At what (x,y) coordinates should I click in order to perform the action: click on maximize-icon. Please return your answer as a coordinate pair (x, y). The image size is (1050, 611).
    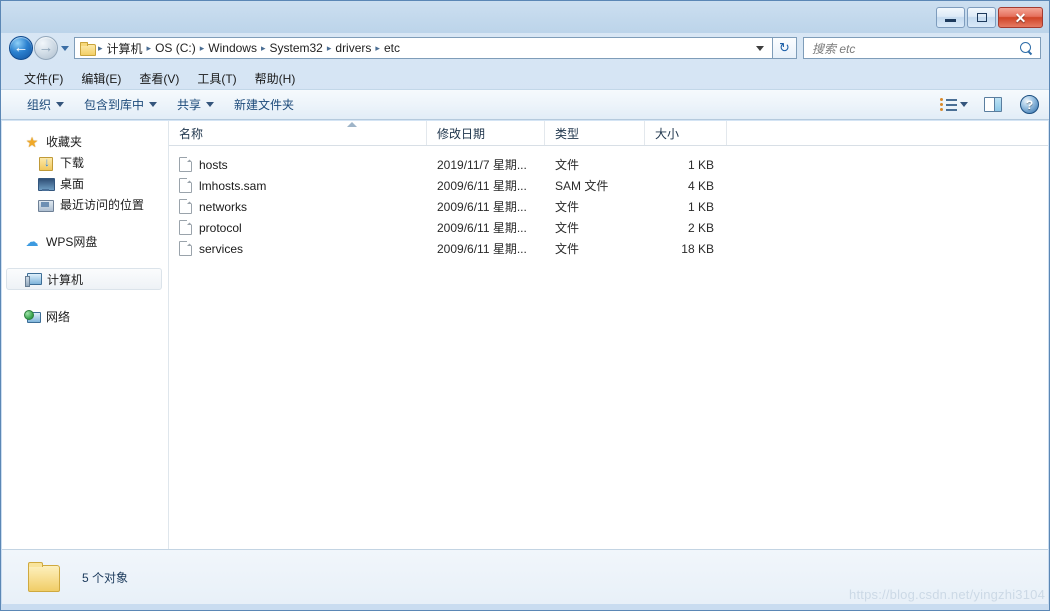
    Looking at the image, I should click on (981, 17).